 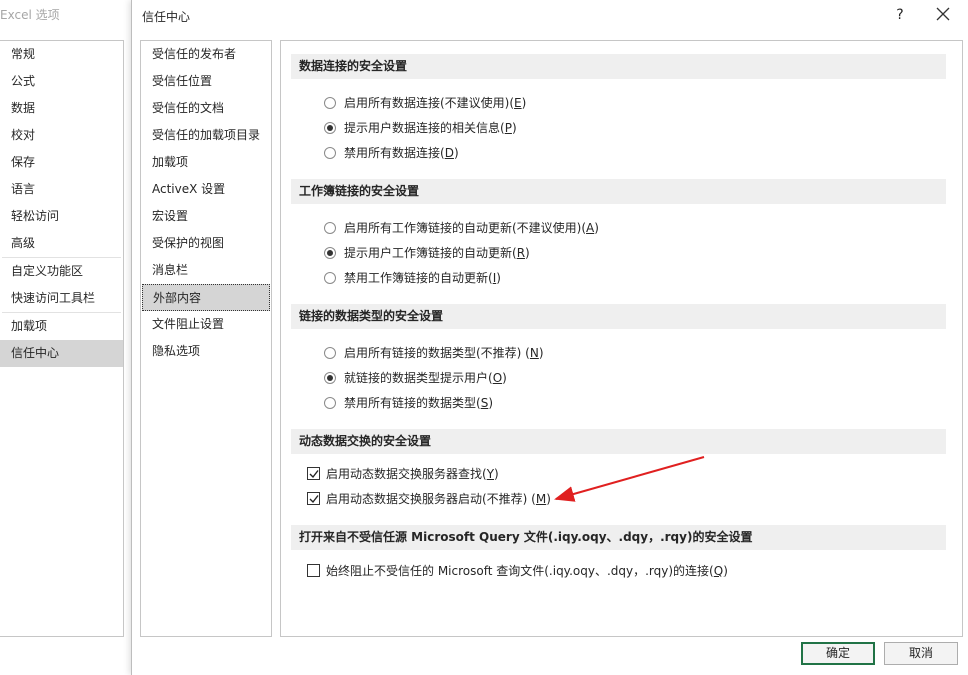 What do you see at coordinates (900, 15) in the screenshot?
I see `help-button: ?` at bounding box center [900, 15].